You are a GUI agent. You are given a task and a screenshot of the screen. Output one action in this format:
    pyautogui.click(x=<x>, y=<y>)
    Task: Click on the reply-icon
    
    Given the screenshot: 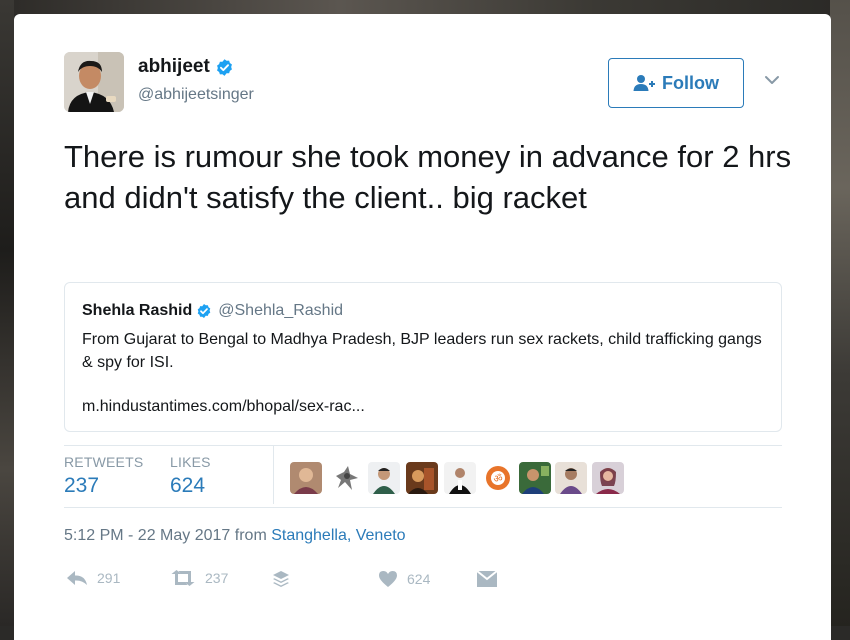 What is the action you would take?
    pyautogui.click(x=77, y=578)
    